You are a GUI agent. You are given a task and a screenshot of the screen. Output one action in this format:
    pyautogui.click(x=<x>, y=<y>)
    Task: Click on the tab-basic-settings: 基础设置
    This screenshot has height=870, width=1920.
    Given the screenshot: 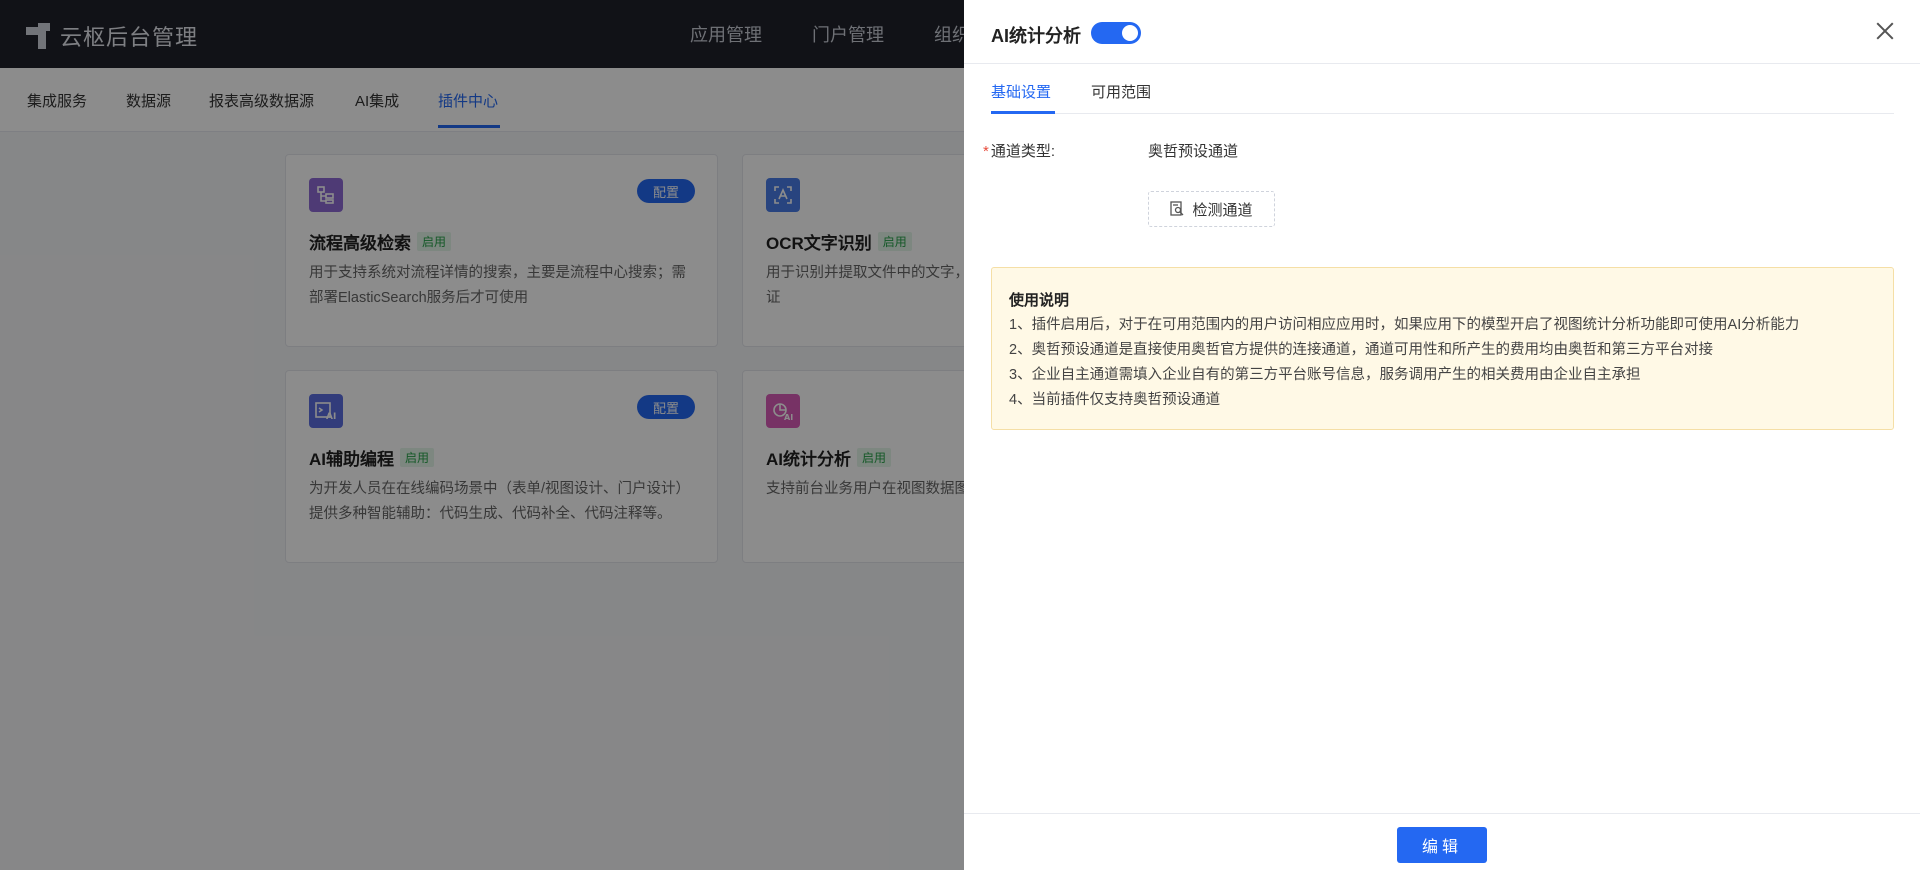 What is the action you would take?
    pyautogui.click(x=1021, y=91)
    